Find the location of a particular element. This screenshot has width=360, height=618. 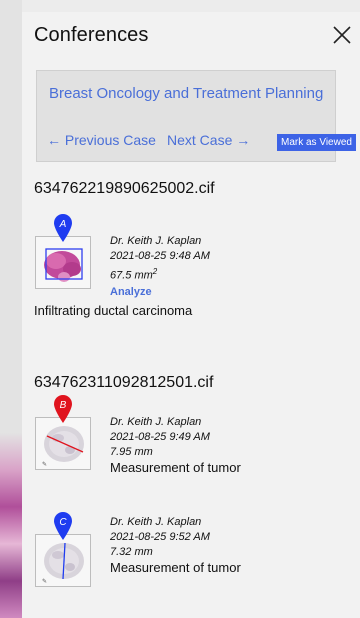

annotation-measurement: 7.95 mm is located at coordinates (131, 452).